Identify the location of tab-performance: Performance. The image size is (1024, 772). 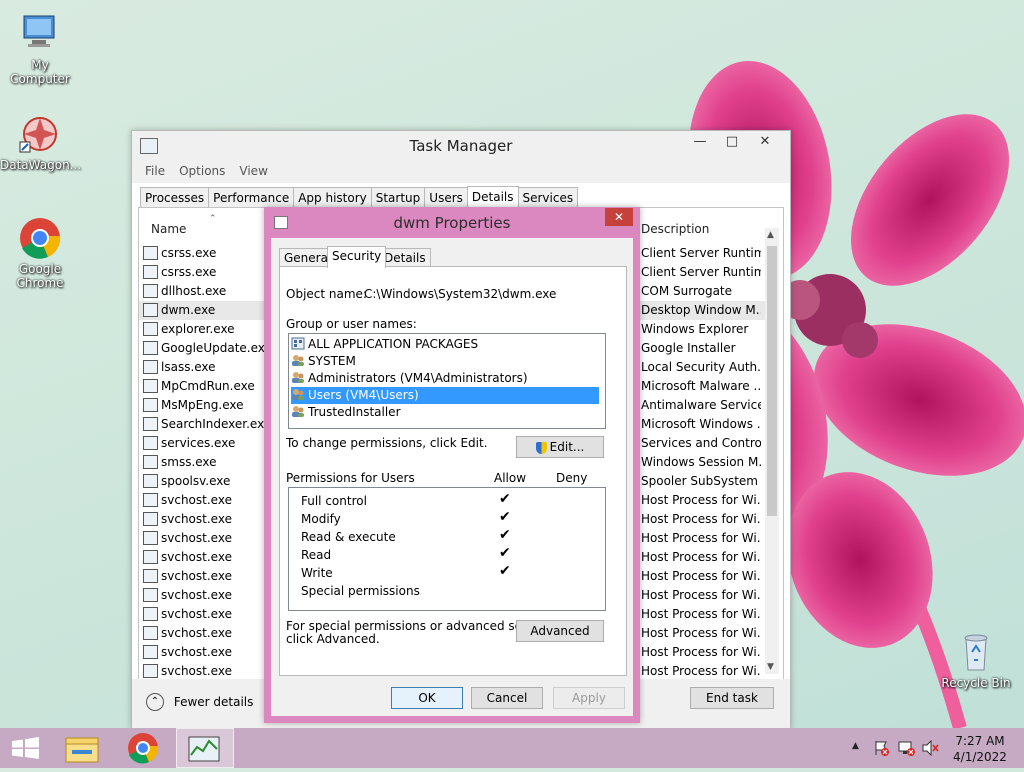
(251, 197).